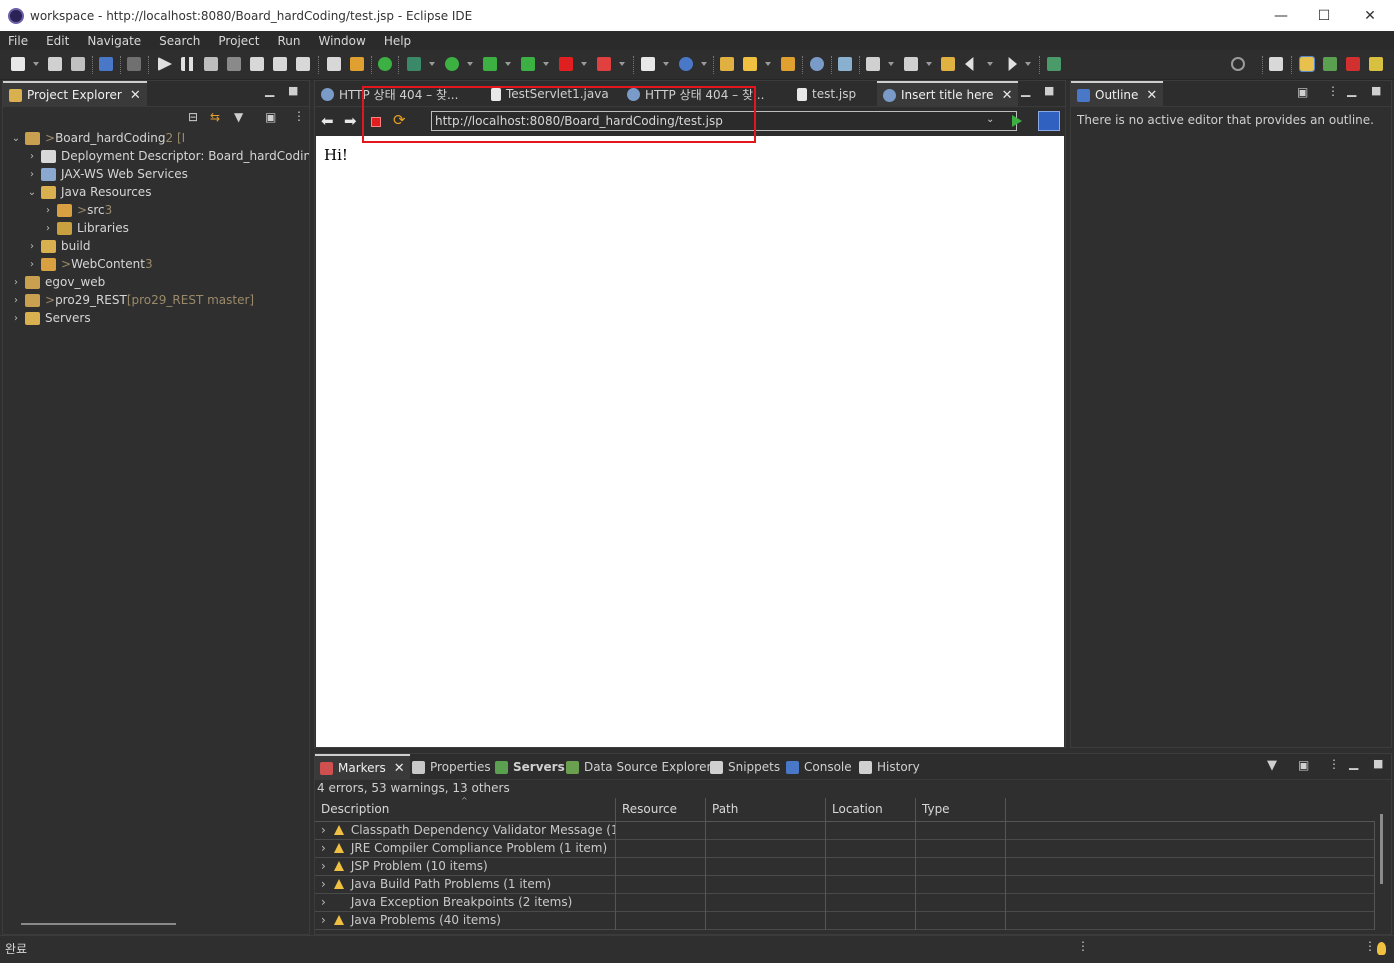 The height and width of the screenshot is (963, 1394). Describe the element at coordinates (1017, 121) in the screenshot. I see `go-icon` at that location.